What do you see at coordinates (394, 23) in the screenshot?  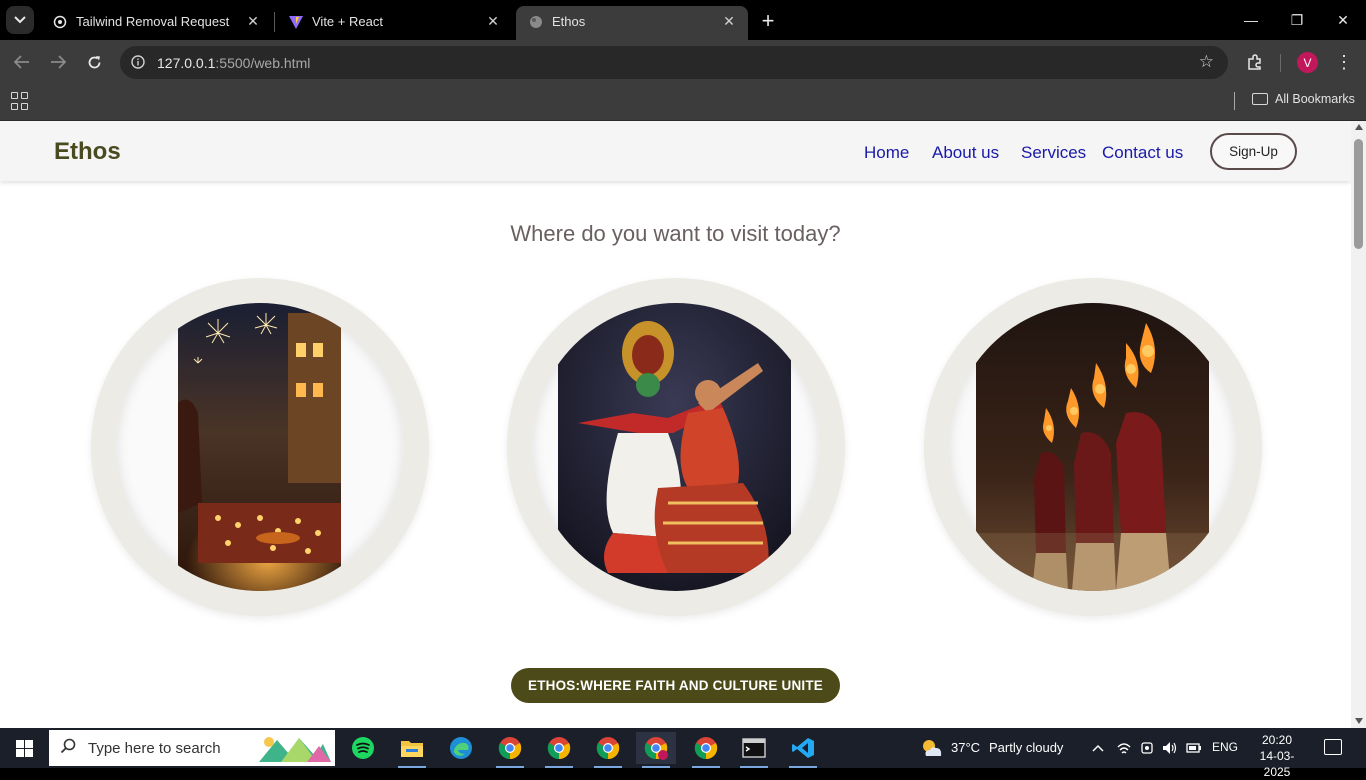 I see `tab-vite-react: Vite + React ✕` at bounding box center [394, 23].